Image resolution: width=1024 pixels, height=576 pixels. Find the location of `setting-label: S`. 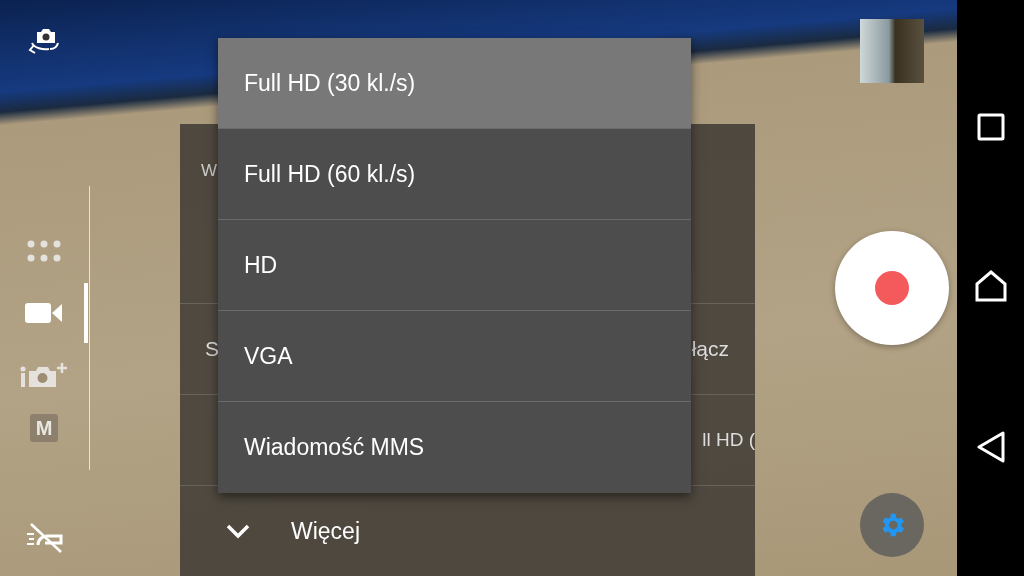

setting-label: S is located at coordinates (212, 349).